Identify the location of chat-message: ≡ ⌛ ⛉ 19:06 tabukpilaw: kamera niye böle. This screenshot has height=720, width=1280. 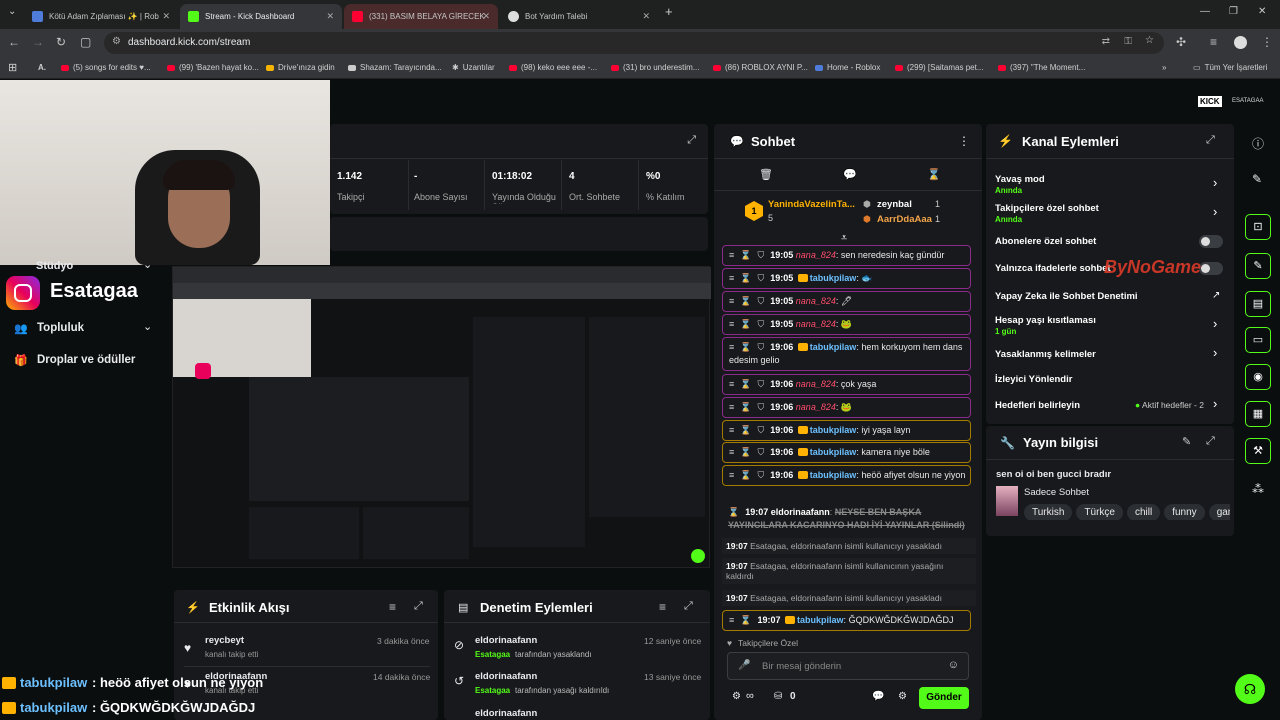
(846, 452).